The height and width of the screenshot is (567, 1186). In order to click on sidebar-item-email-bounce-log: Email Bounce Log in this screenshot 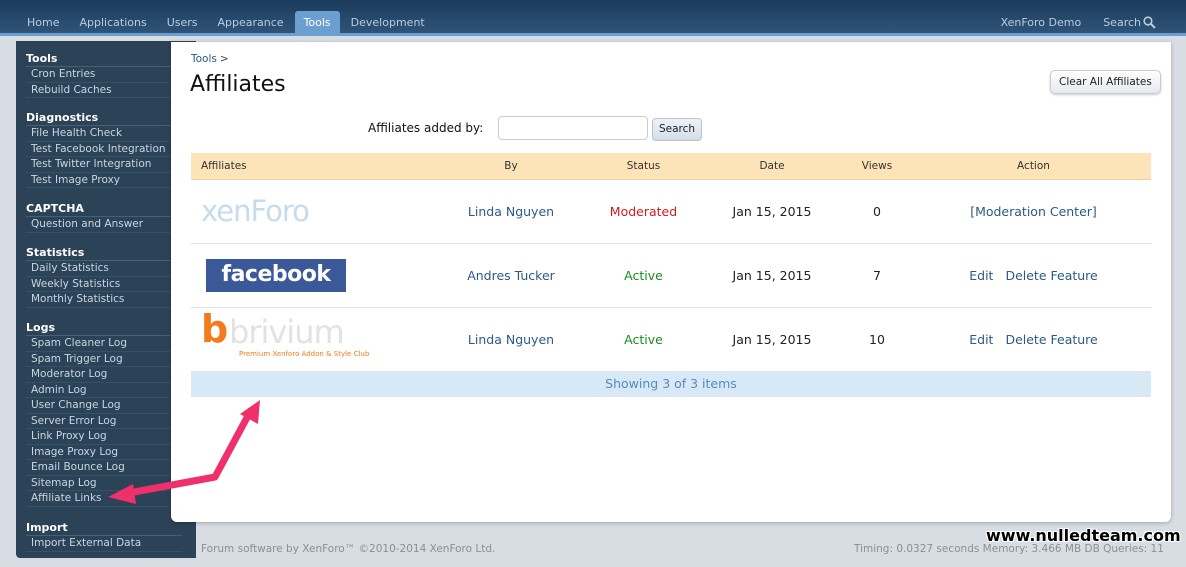, I will do `click(104, 468)`.